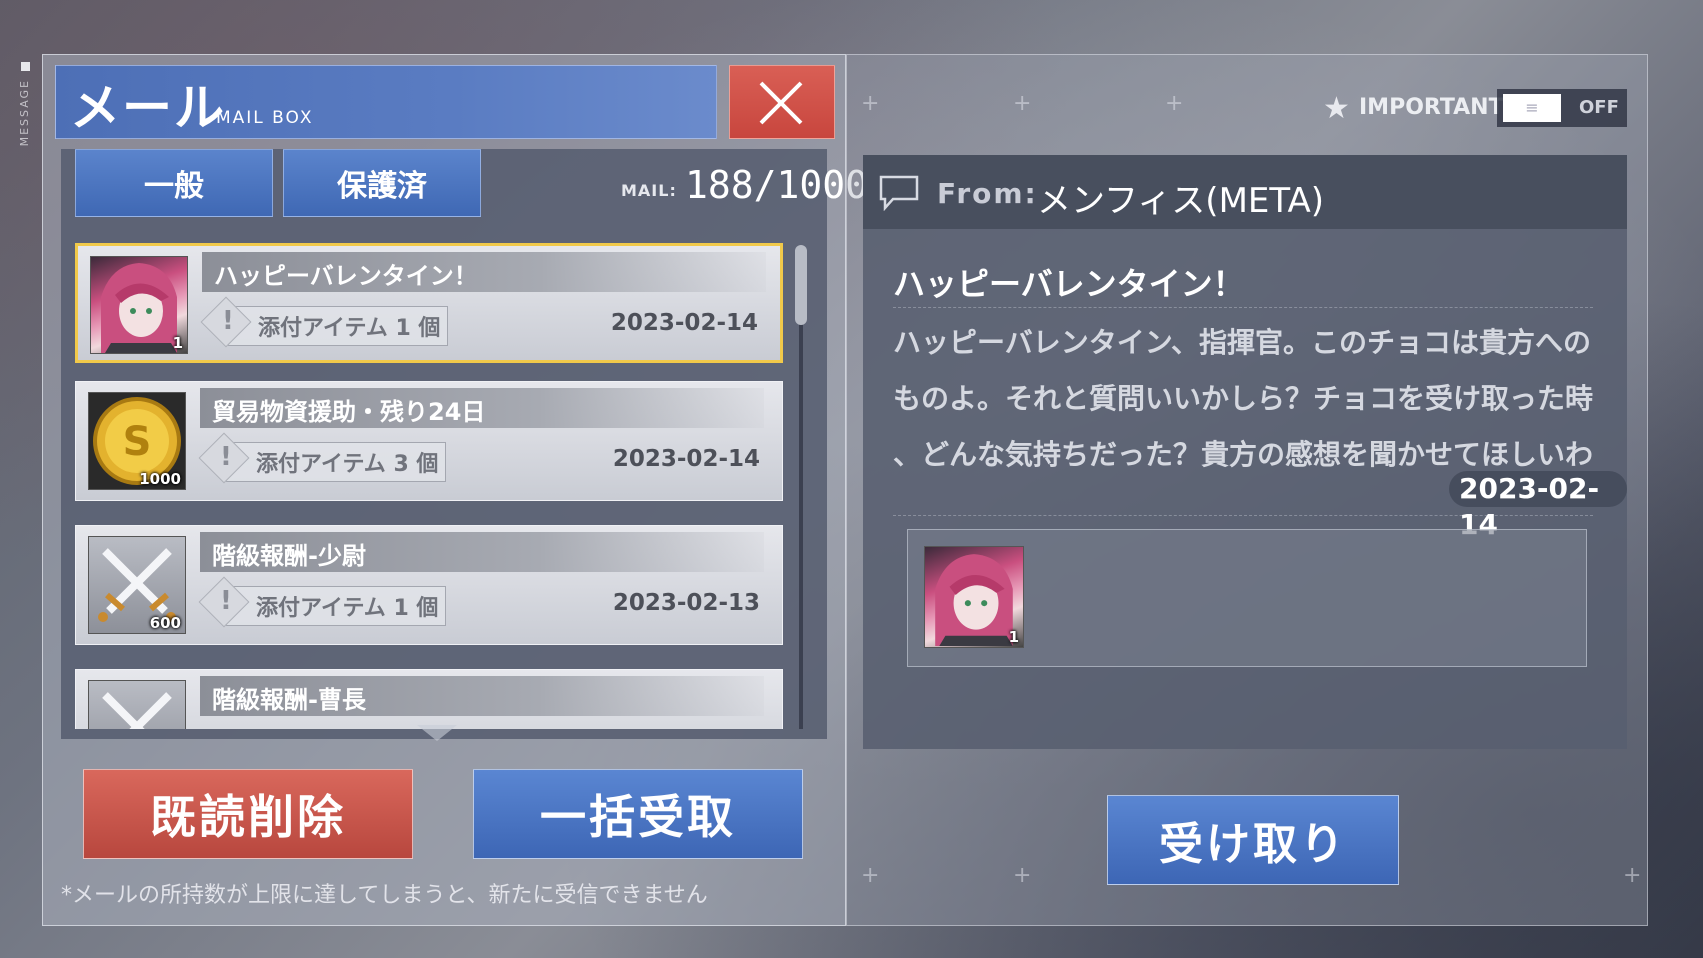 Image resolution: width=1703 pixels, height=958 pixels. Describe the element at coordinates (289, 700) in the screenshot. I see `mail-subject: 階級報酬-曹長` at that location.